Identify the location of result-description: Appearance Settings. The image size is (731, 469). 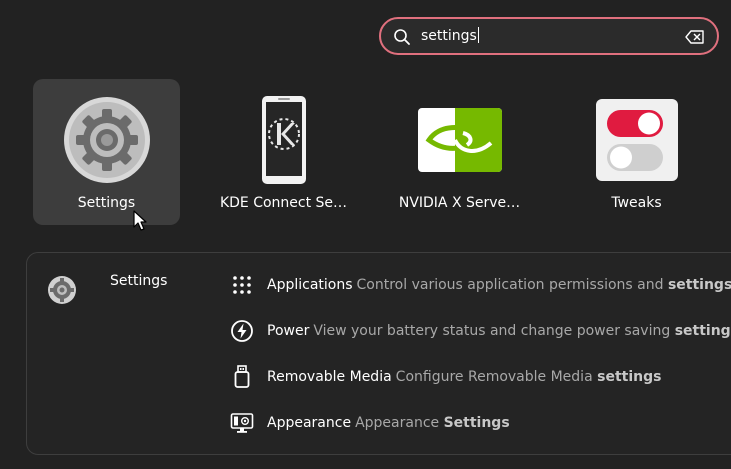
(432, 423).